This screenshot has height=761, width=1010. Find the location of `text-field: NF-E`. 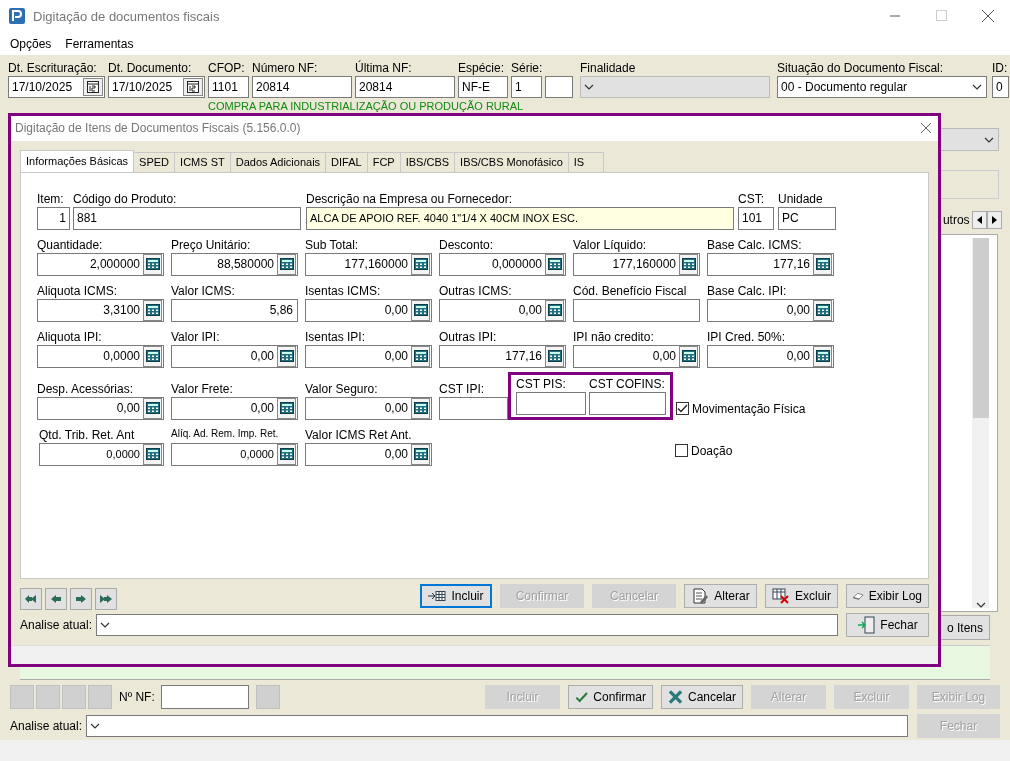

text-field: NF-E is located at coordinates (483, 87).